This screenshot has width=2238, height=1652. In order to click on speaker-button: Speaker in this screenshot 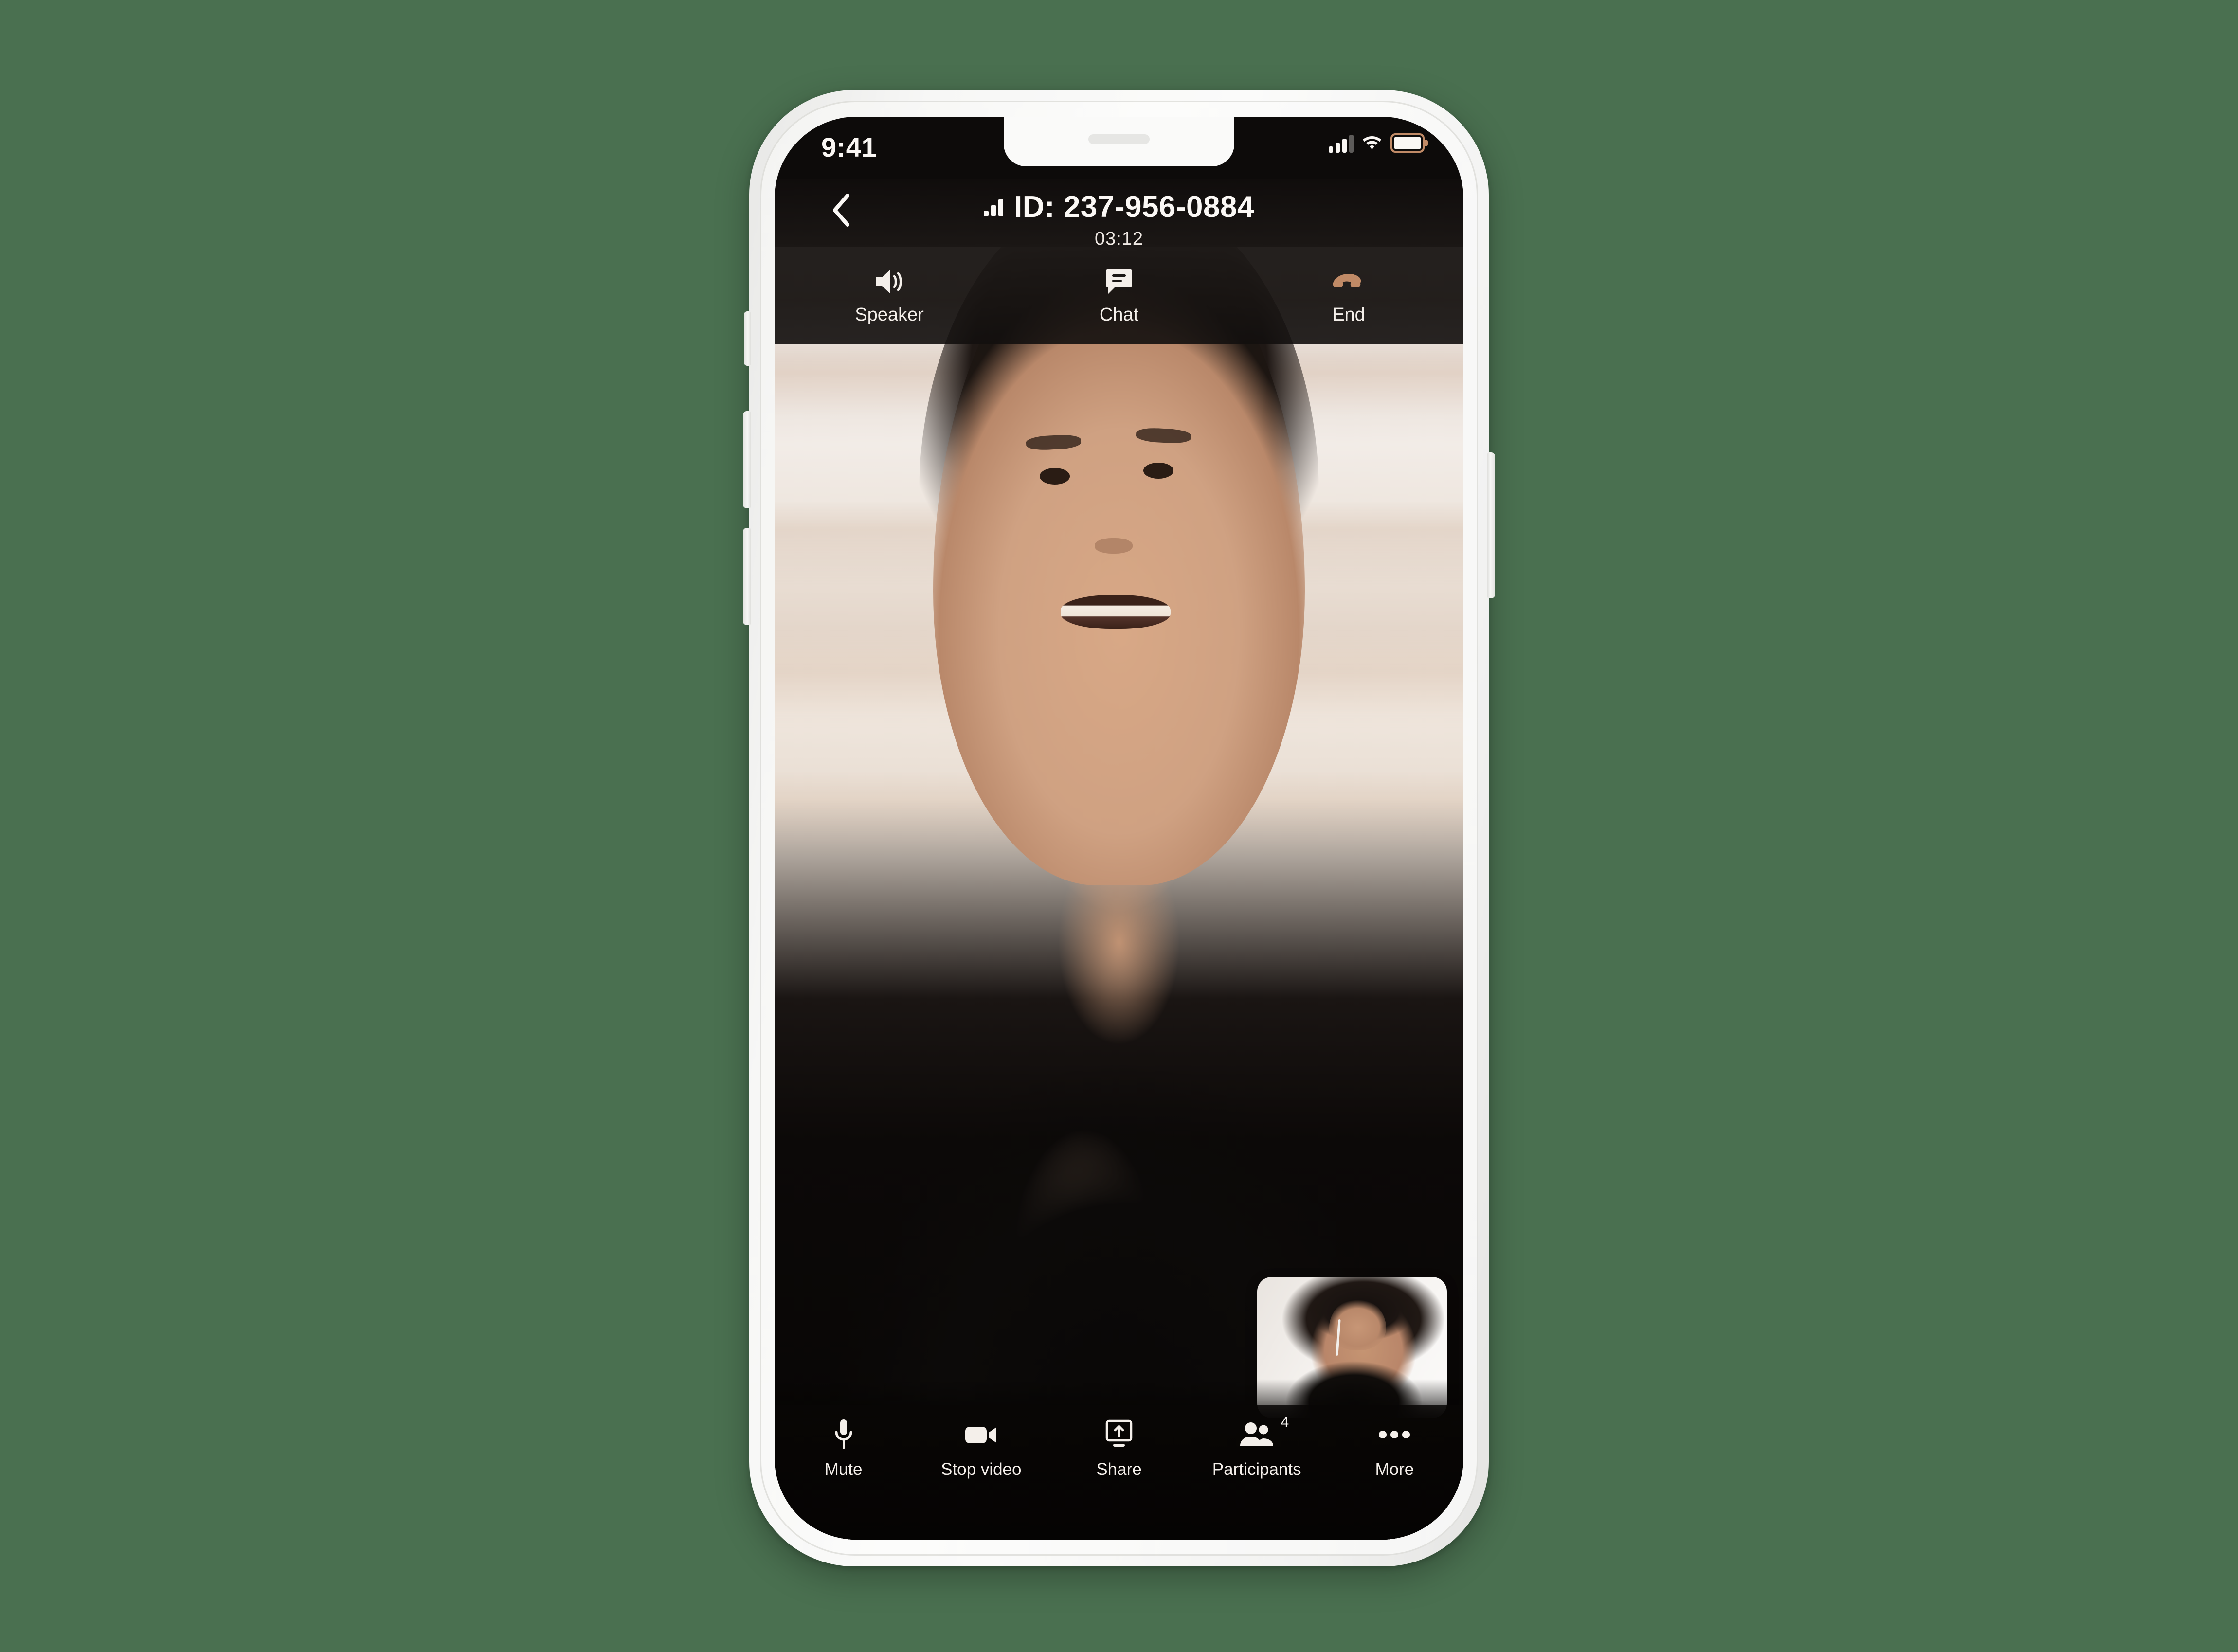, I will do `click(889, 296)`.